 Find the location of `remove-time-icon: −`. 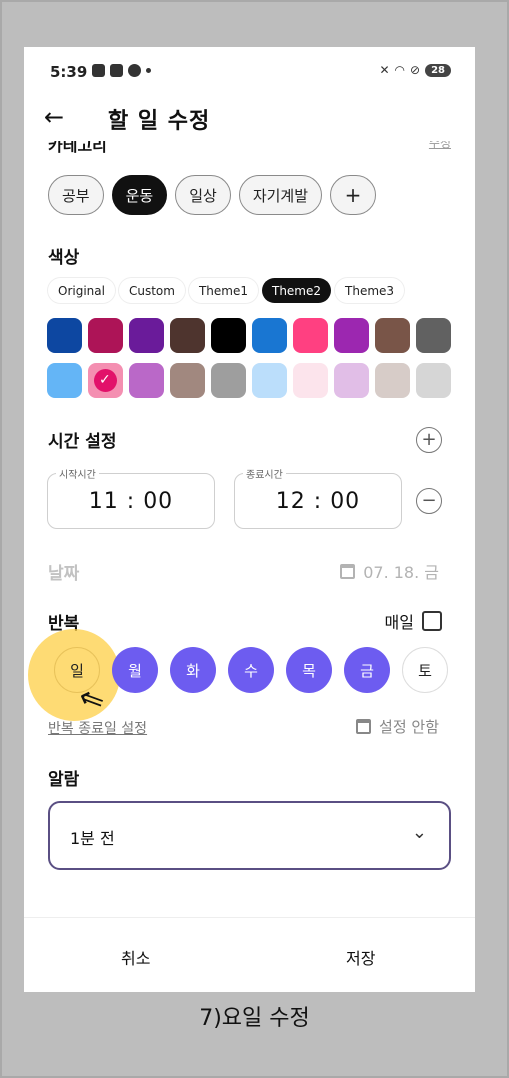

remove-time-icon: − is located at coordinates (429, 501).